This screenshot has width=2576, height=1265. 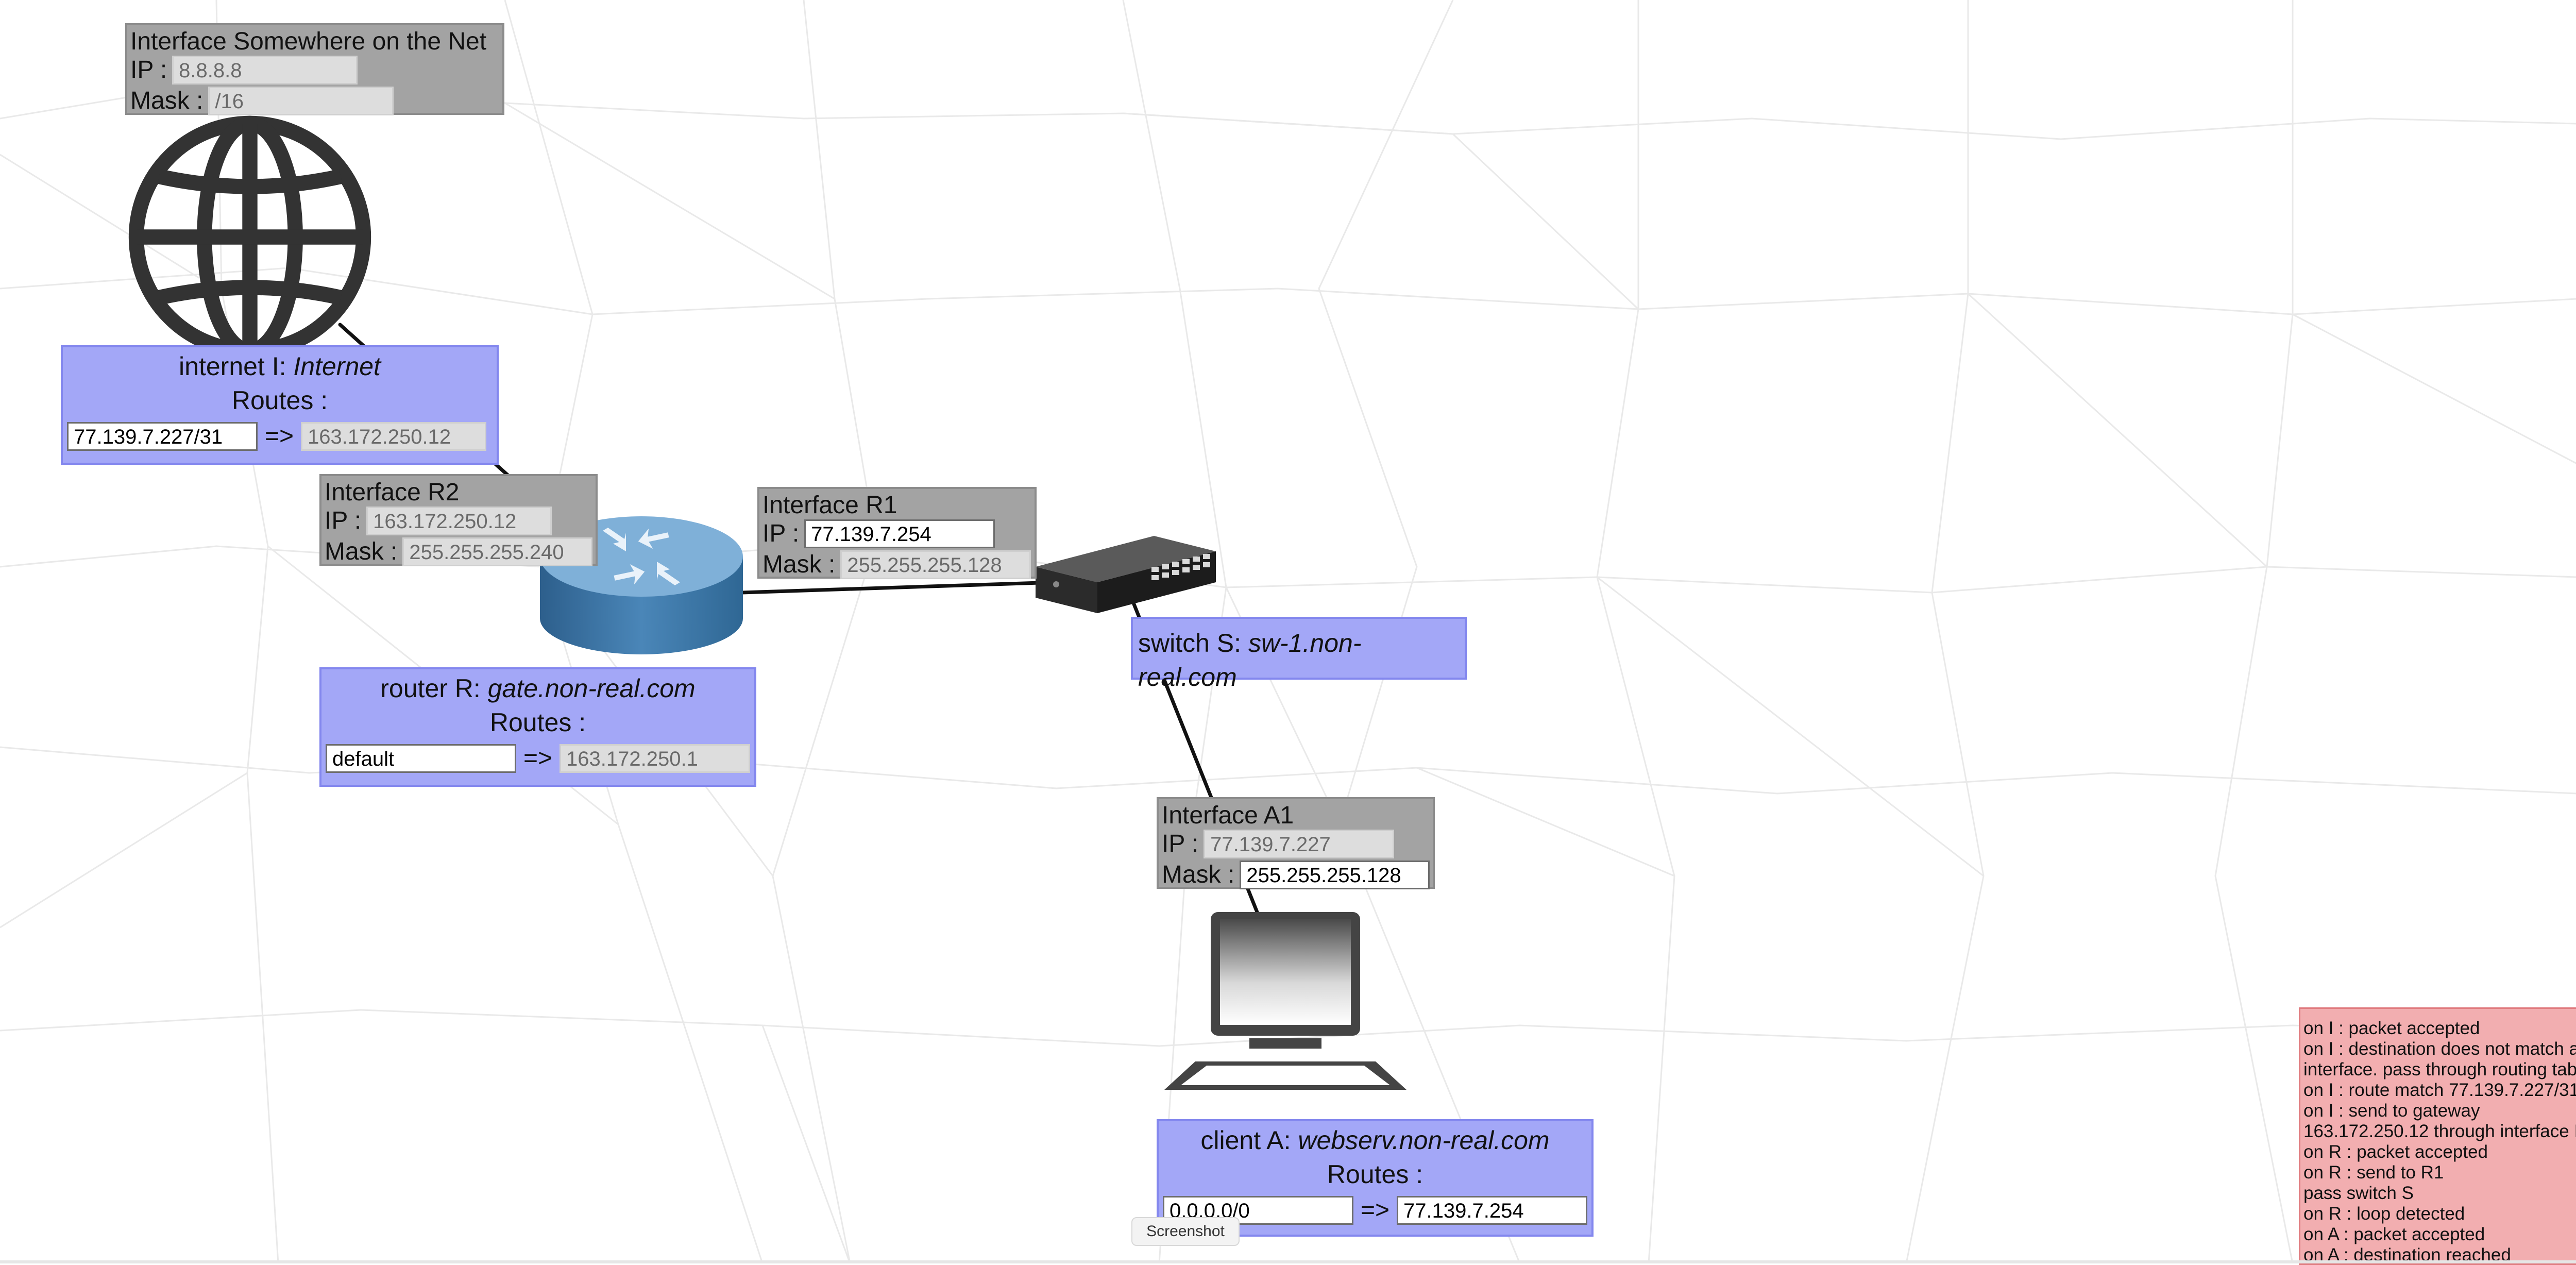 I want to click on client-route-arrow: =>, so click(x=1375, y=1210).